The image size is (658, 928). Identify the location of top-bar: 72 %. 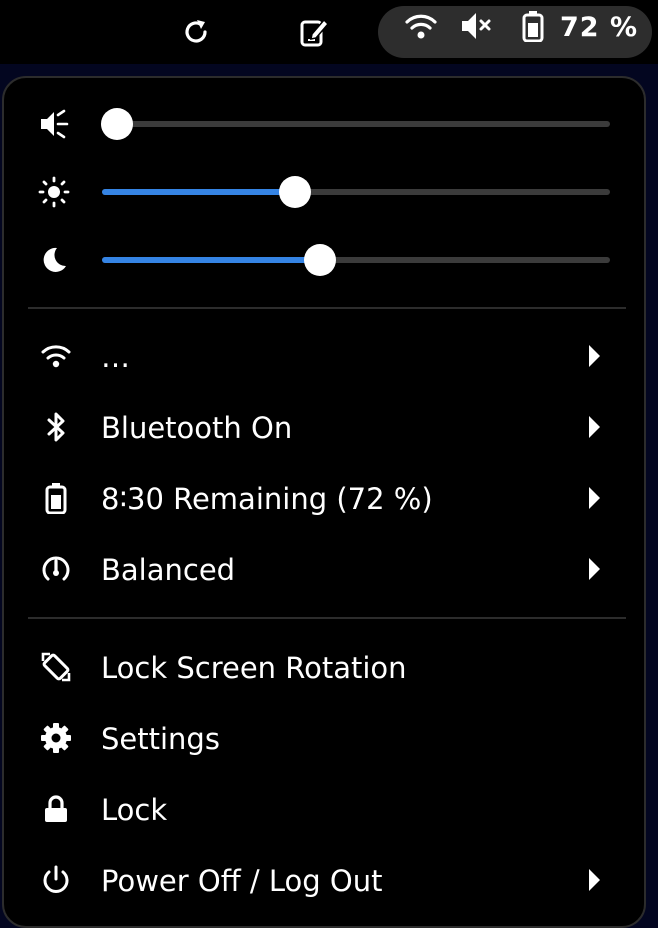
(329, 32).